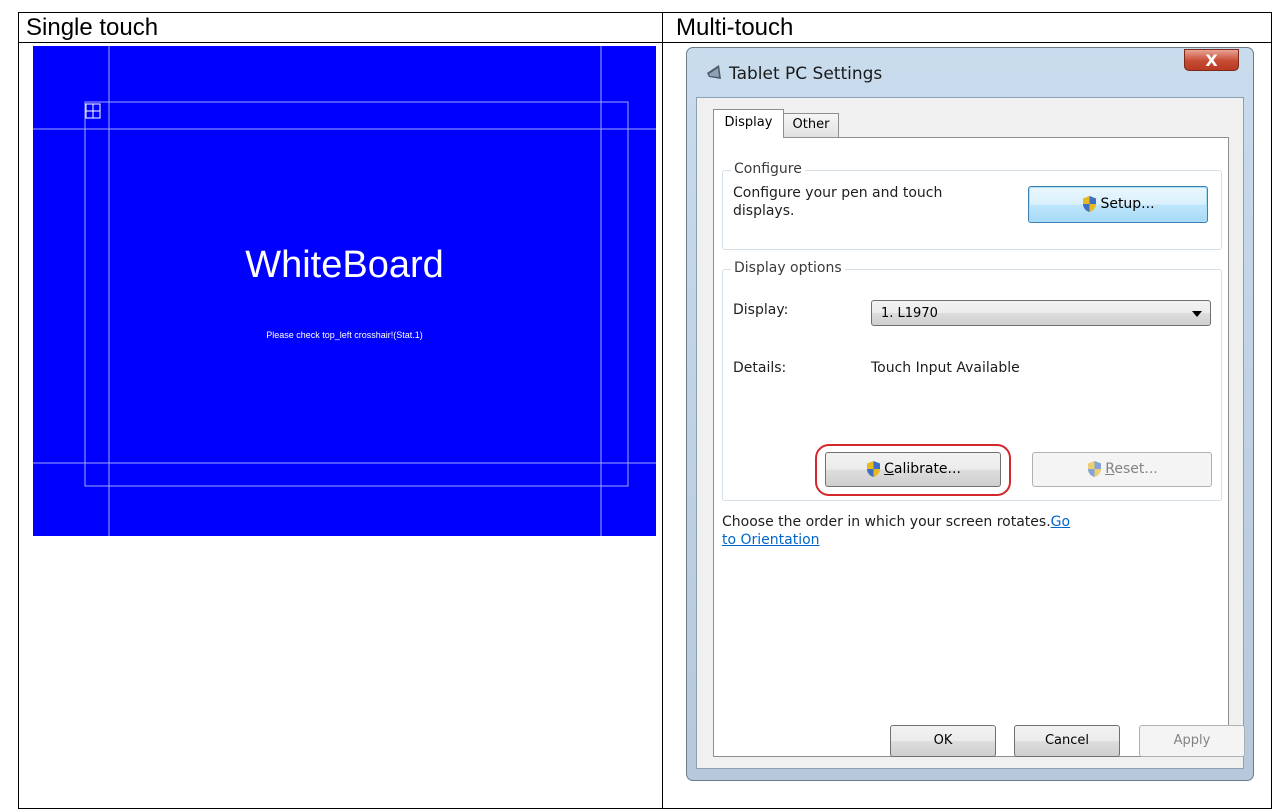  Describe the element at coordinates (92, 27) in the screenshot. I see `single-touch-header: Single touch` at that location.